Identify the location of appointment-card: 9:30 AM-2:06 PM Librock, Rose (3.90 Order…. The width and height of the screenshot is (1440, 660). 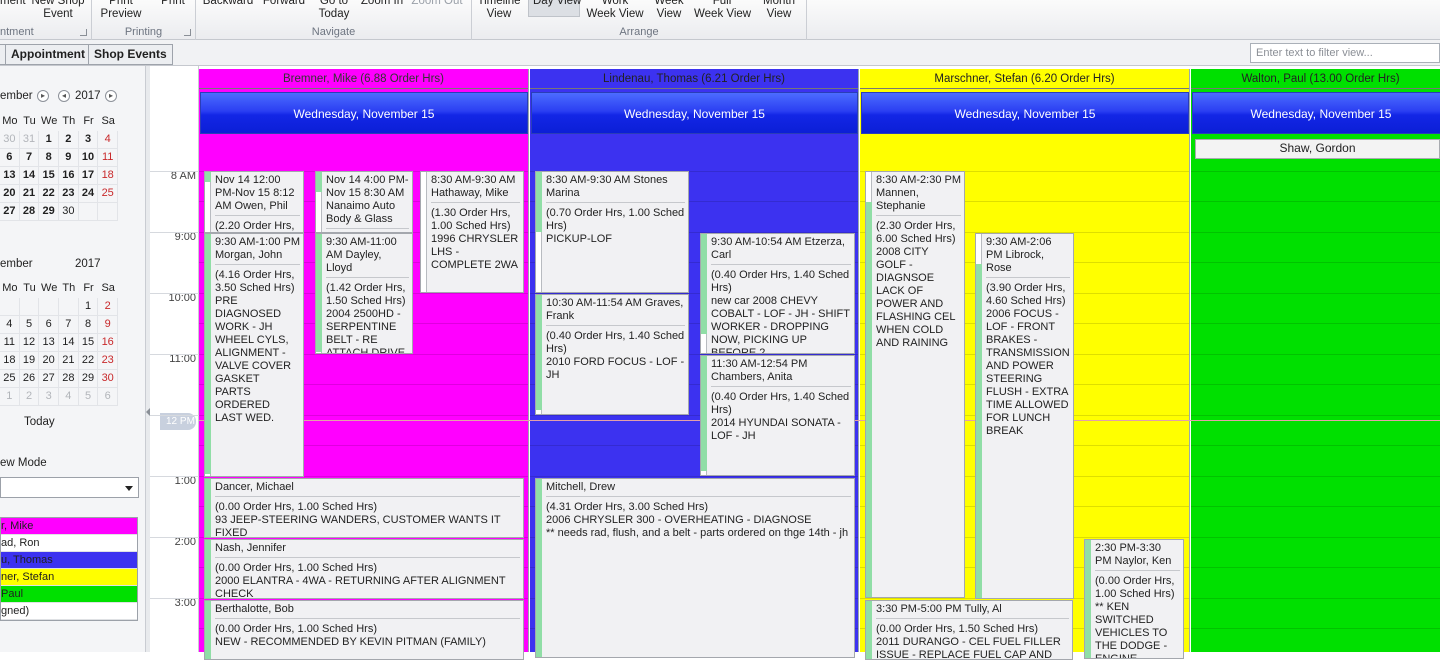
(1024, 416).